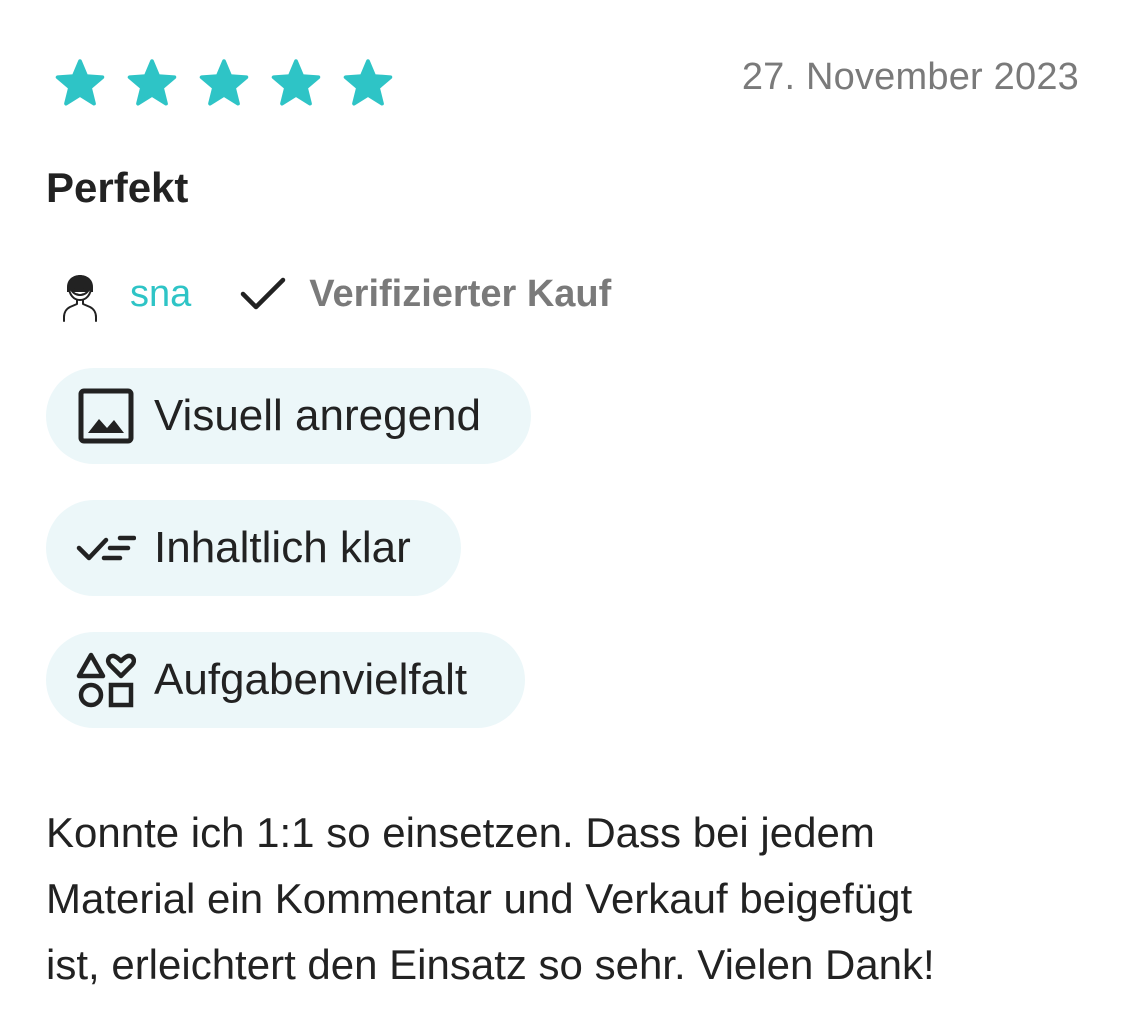 The height and width of the screenshot is (1031, 1125). I want to click on tag-aufgabenvielfalt: Aufgabenvielfalt, so click(285, 680).